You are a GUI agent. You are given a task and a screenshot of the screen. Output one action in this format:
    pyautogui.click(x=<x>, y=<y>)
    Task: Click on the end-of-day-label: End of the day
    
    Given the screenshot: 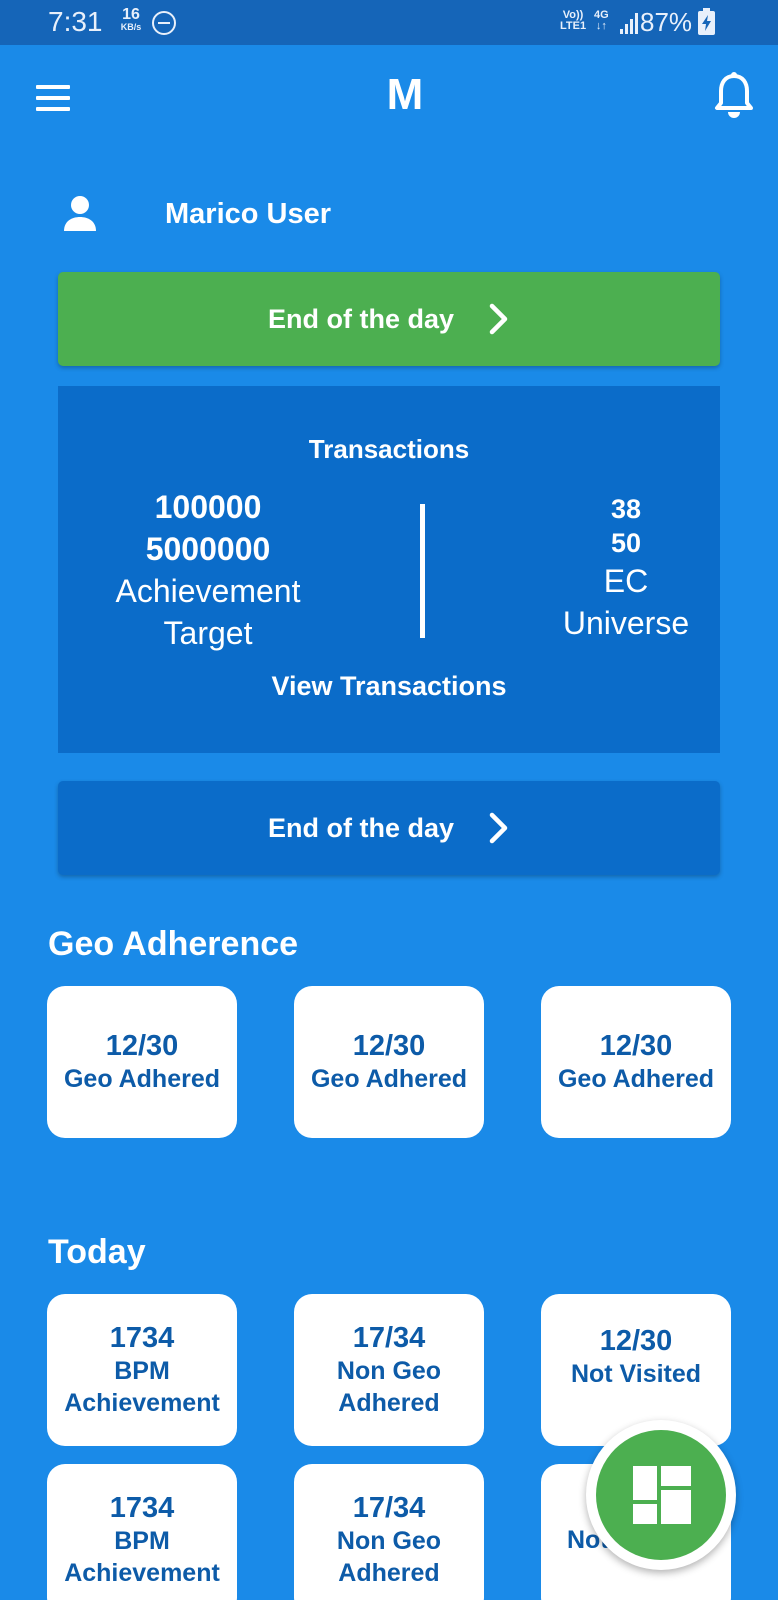 What is the action you would take?
    pyautogui.click(x=360, y=318)
    